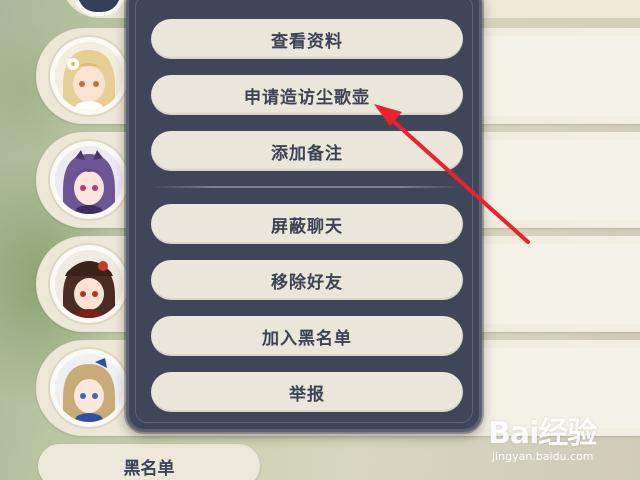  I want to click on visit-serenitea-pot-button: 申请造访尘歌壶, so click(307, 95).